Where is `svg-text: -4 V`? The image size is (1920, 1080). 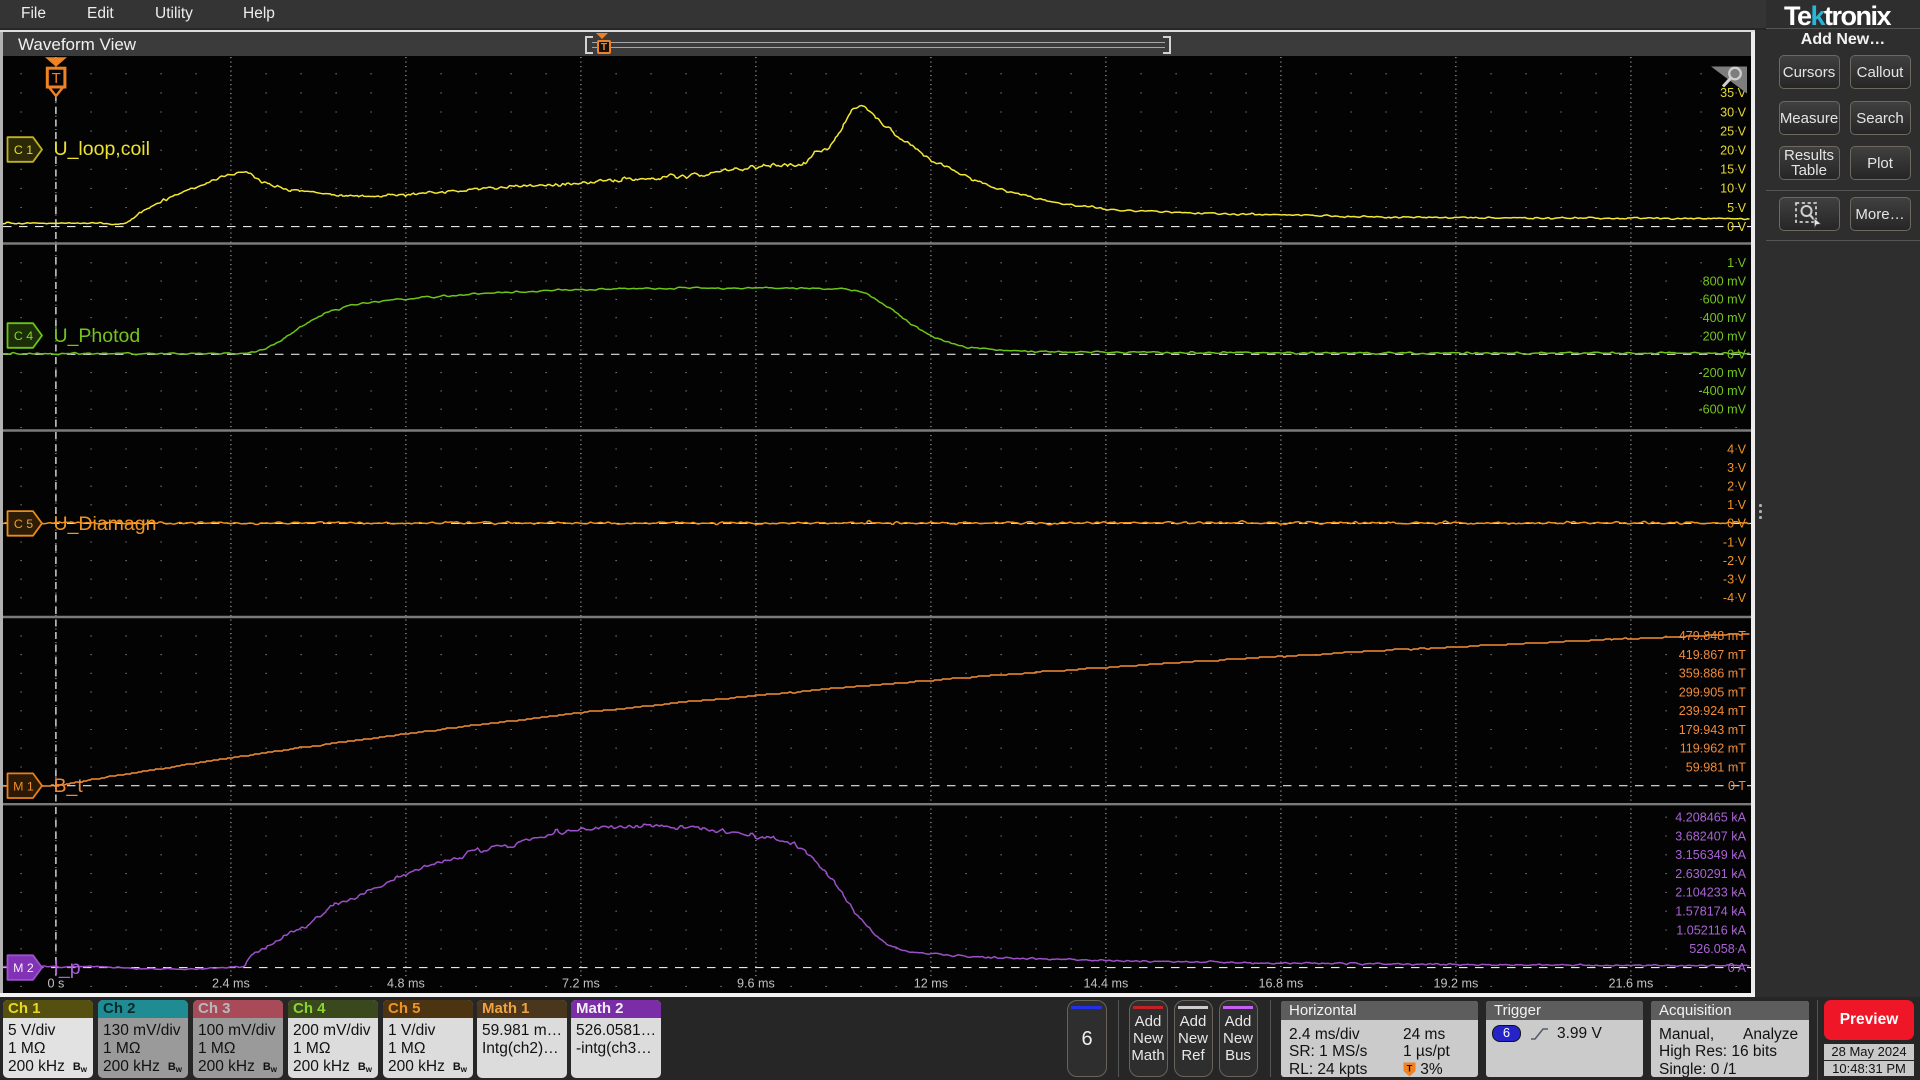
svg-text: -4 V is located at coordinates (1734, 598).